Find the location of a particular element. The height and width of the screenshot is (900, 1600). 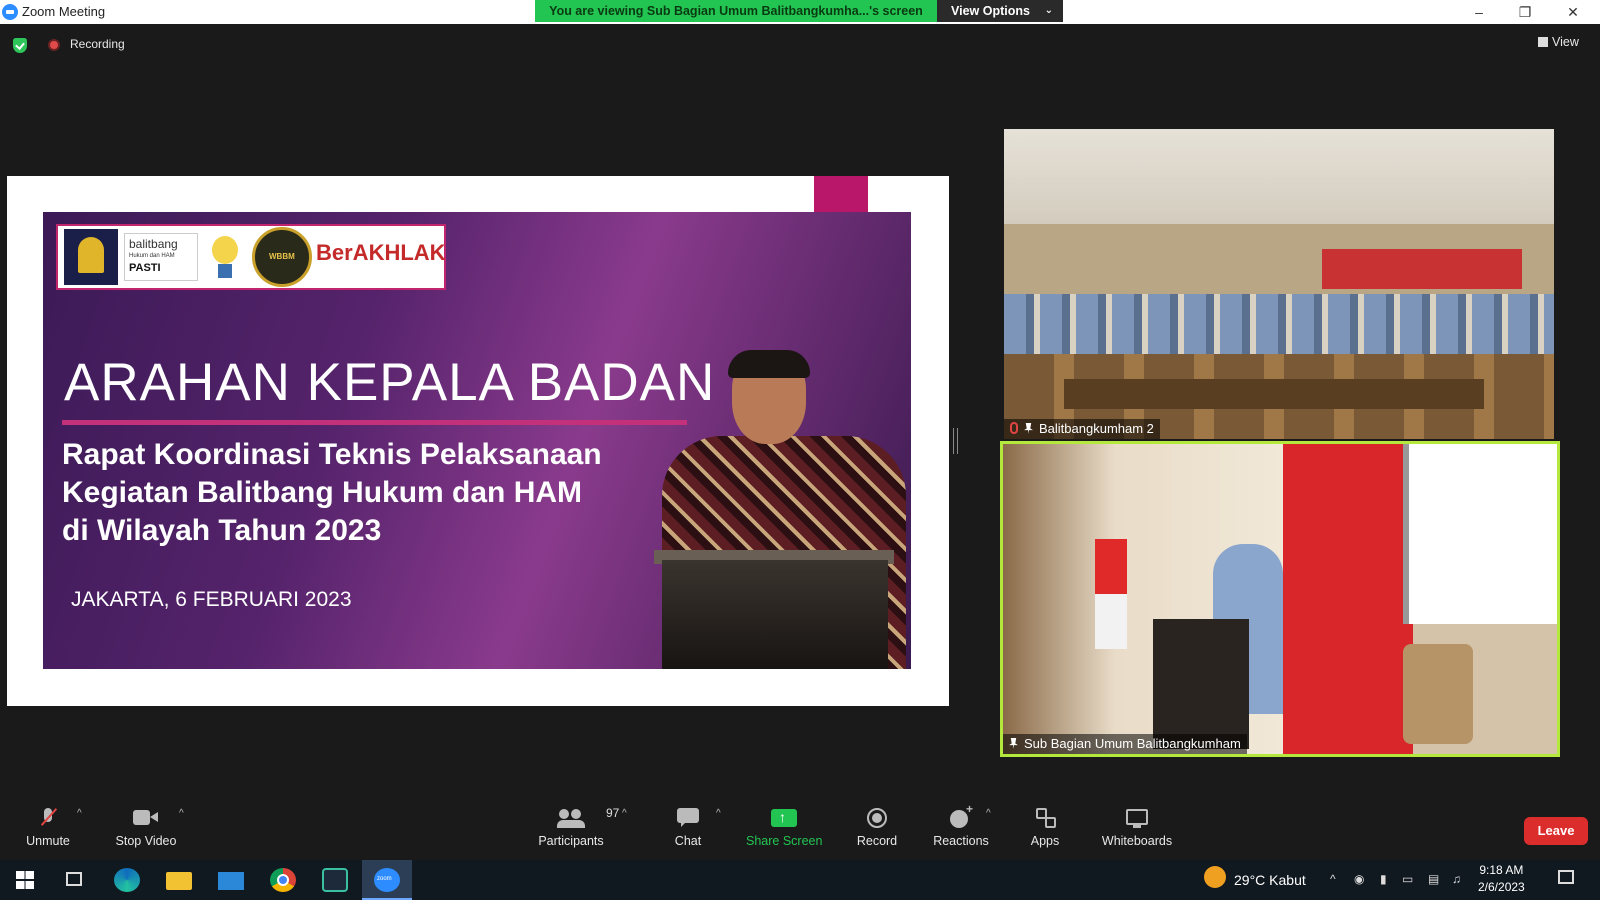

reactions-button: Reactions is located at coordinates (961, 825).